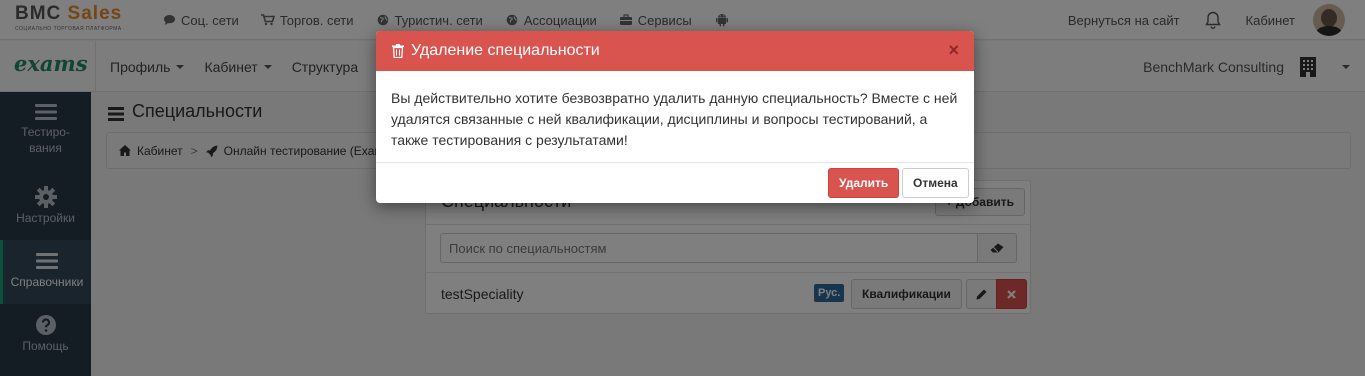  I want to click on confirm-delete-button: Удалить, so click(864, 183).